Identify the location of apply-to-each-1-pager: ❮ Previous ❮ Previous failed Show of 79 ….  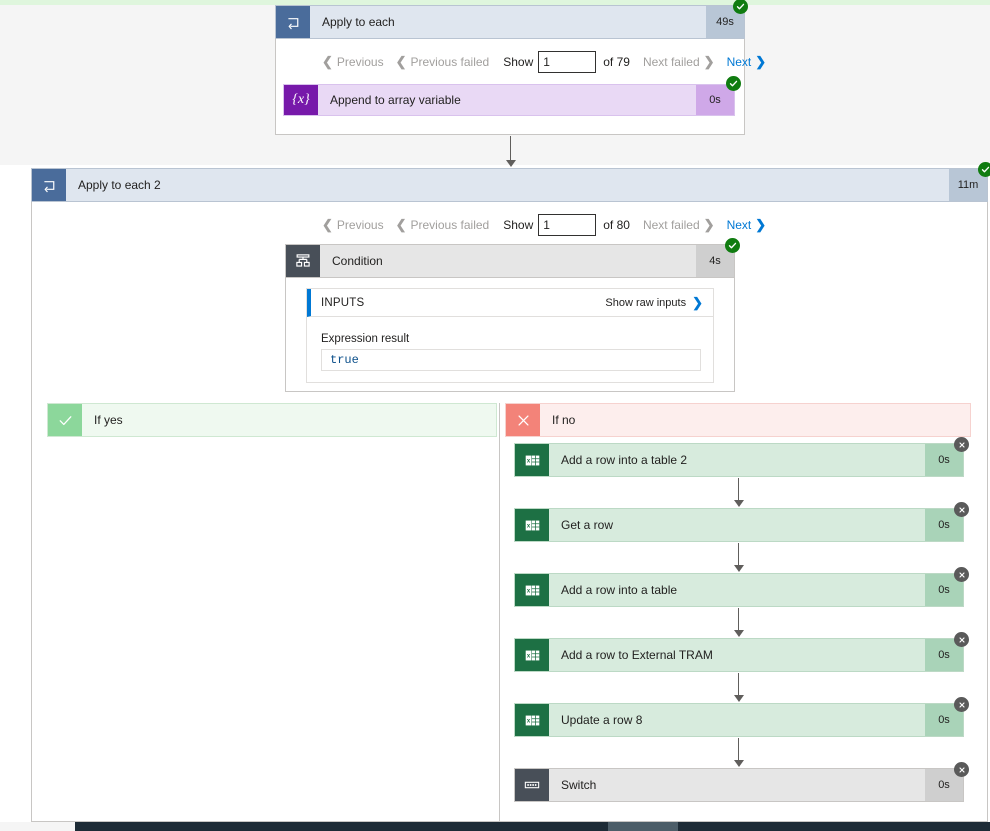
(544, 62).